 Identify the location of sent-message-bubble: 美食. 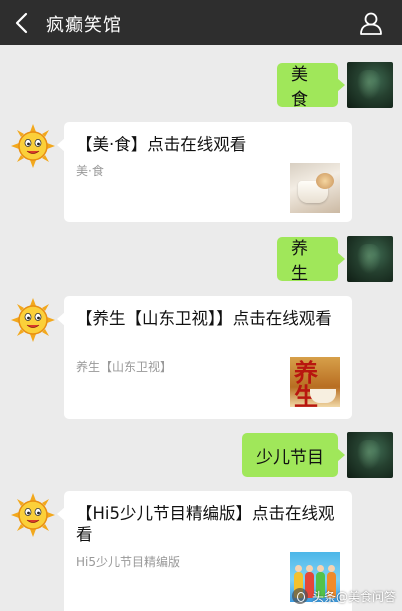
(311, 86).